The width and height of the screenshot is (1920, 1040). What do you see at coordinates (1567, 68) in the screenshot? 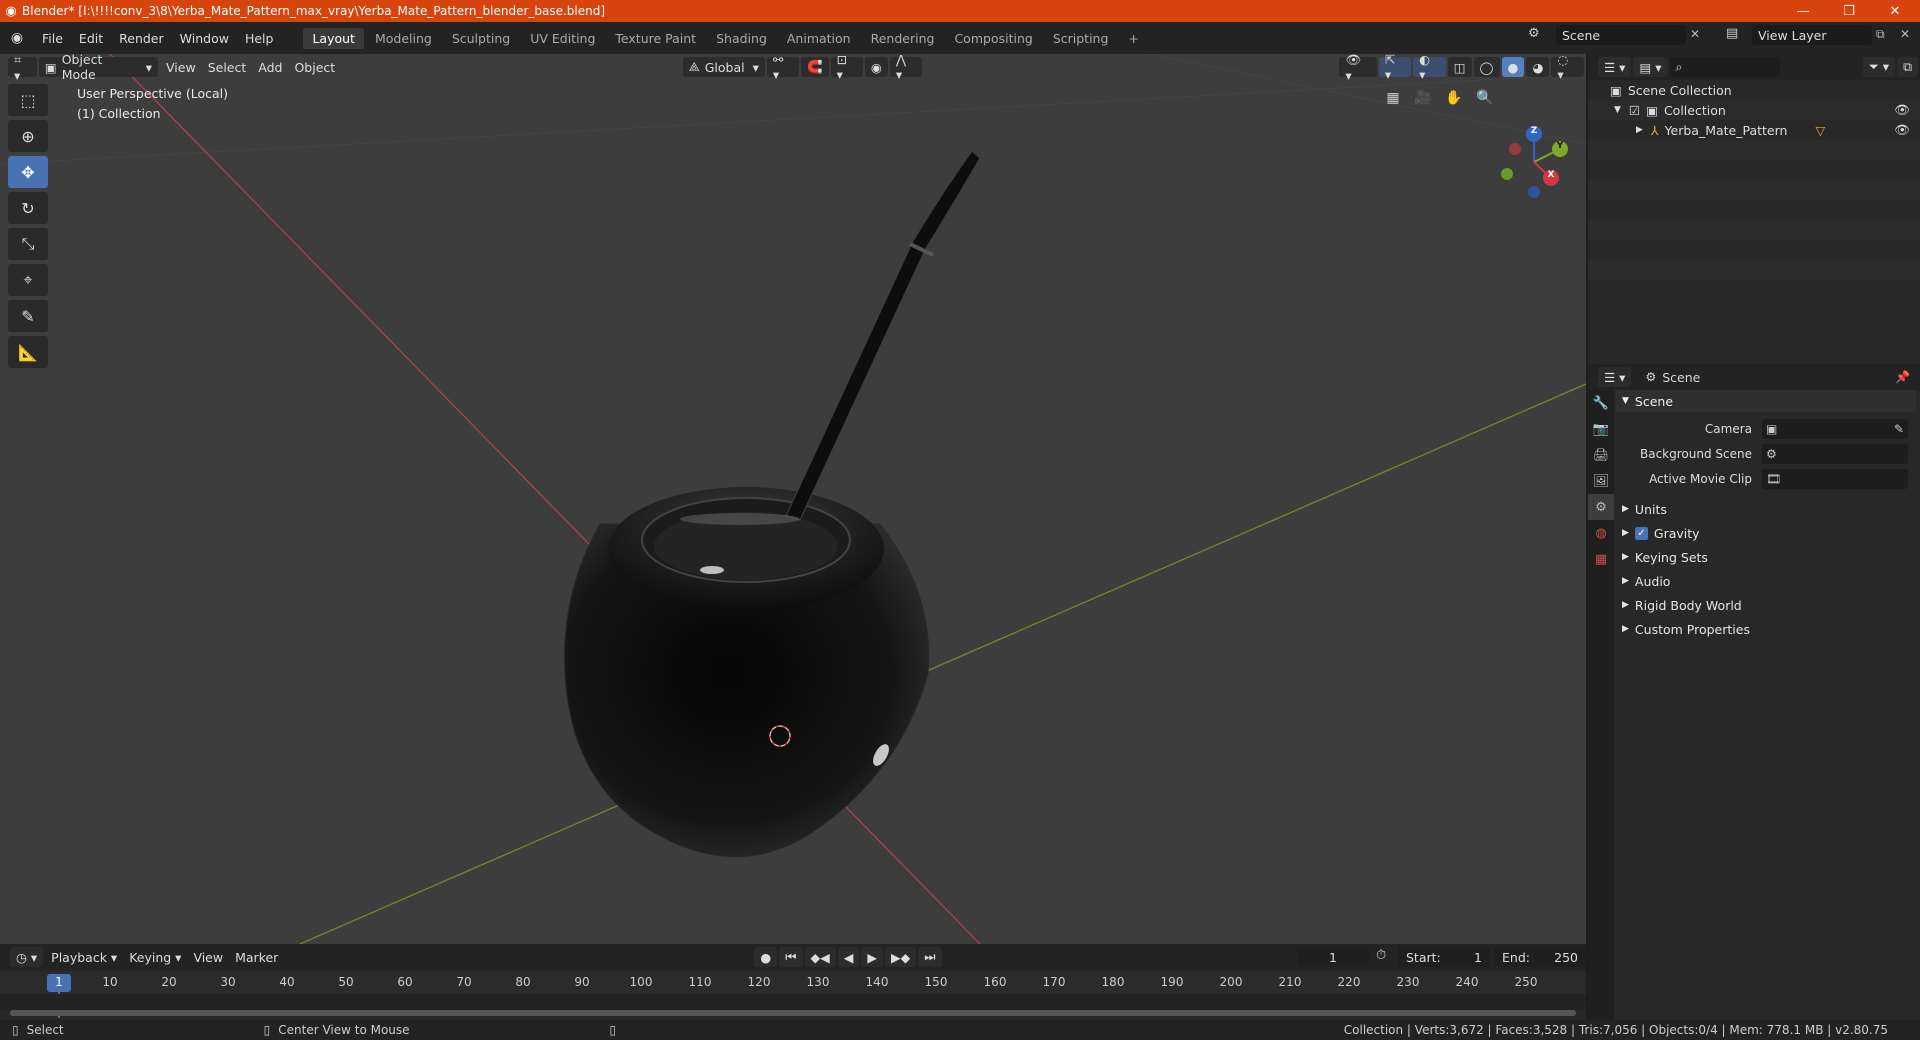
I see `rendered-shading-button: ◌ ▾` at bounding box center [1567, 68].